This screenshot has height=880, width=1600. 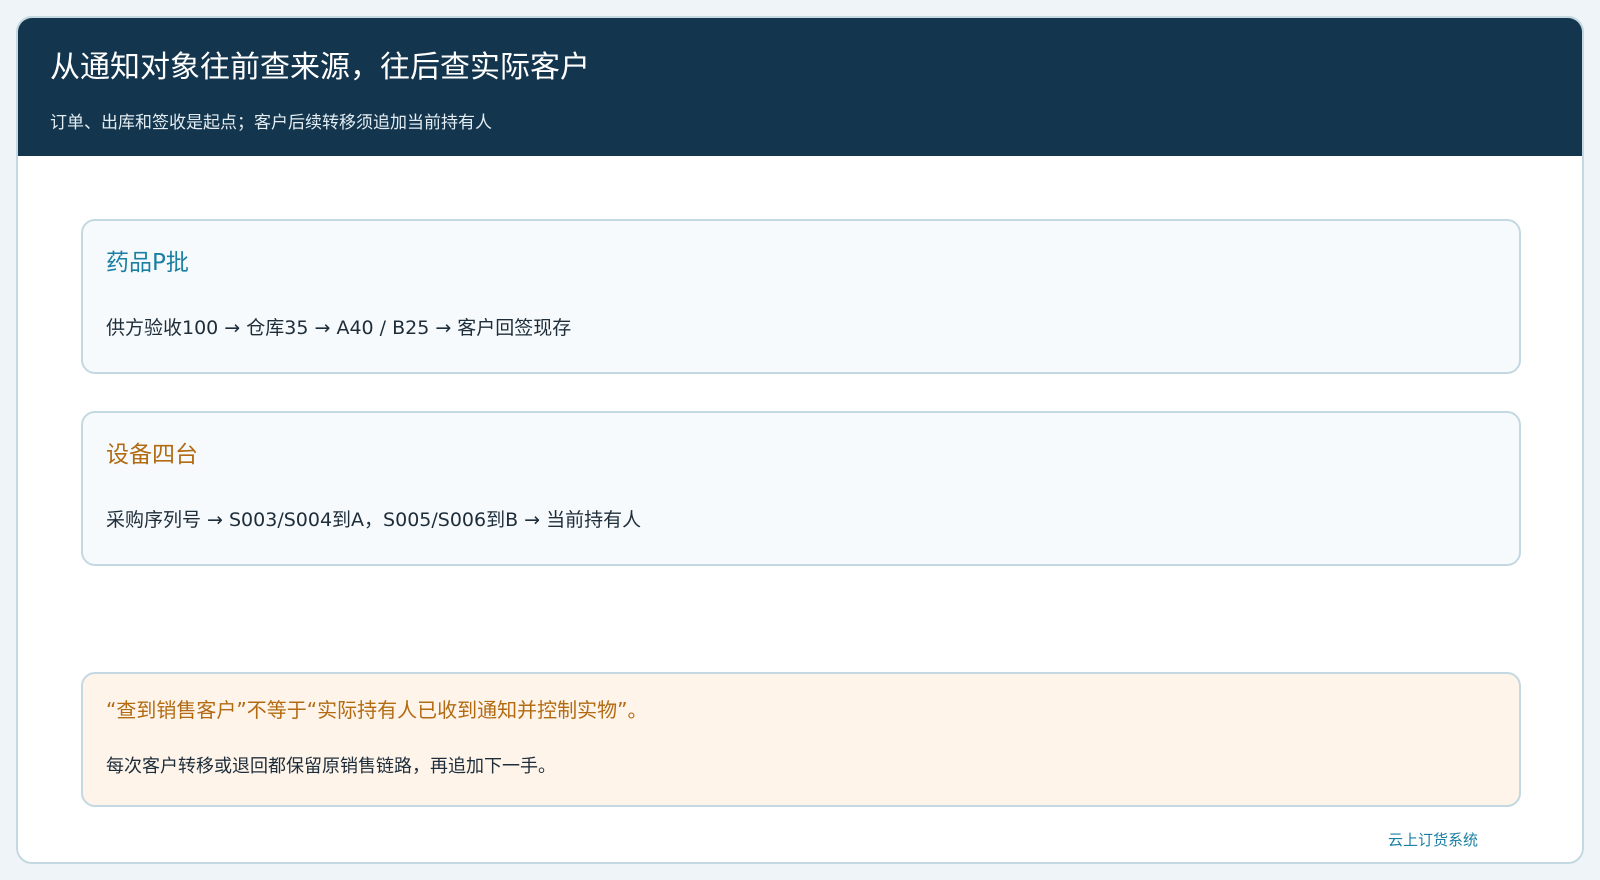 I want to click on warning-note-body: 每次客户转移或退回都保留原销售链路，再追加下一手。, so click(x=331, y=766).